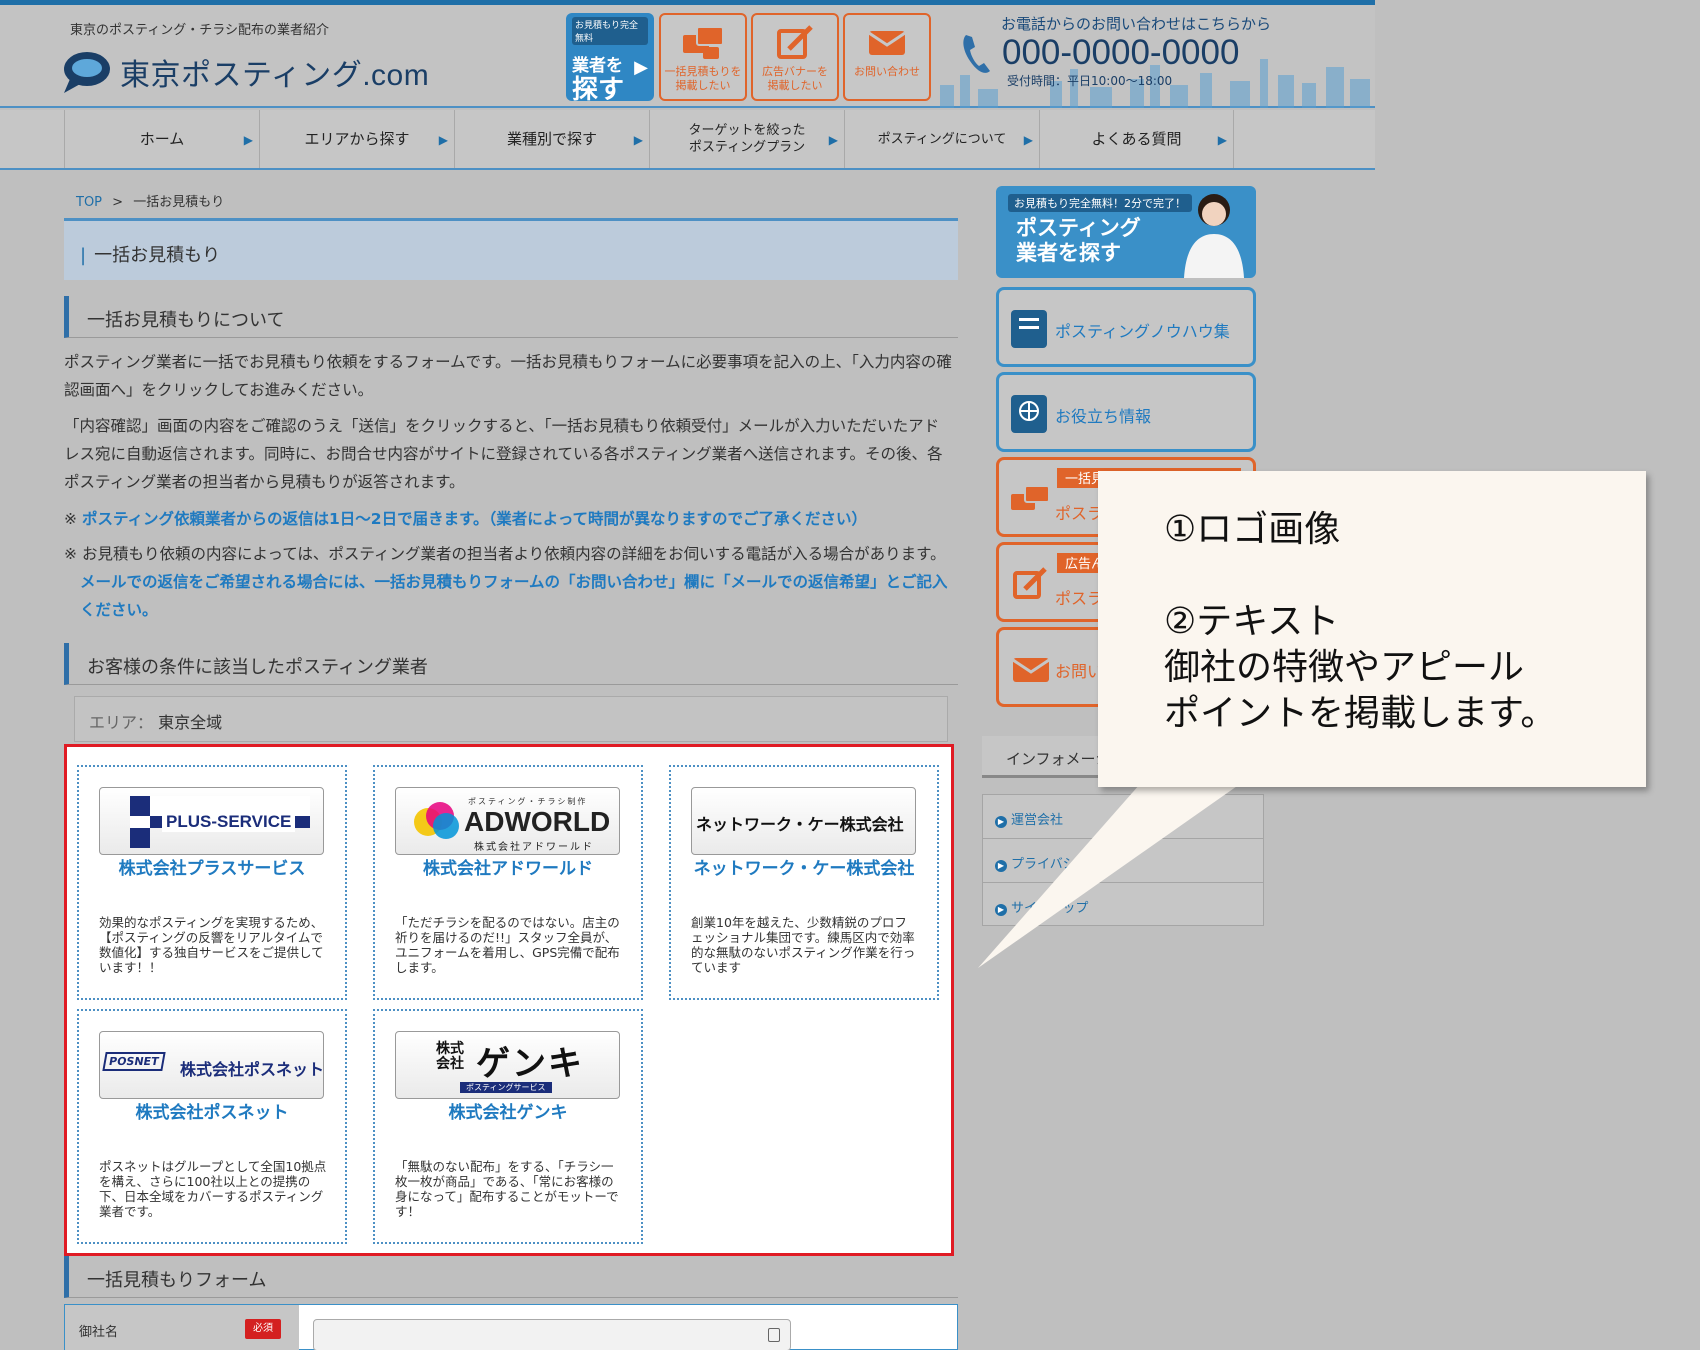  Describe the element at coordinates (552, 1334) in the screenshot. I see `company-name-input` at that location.